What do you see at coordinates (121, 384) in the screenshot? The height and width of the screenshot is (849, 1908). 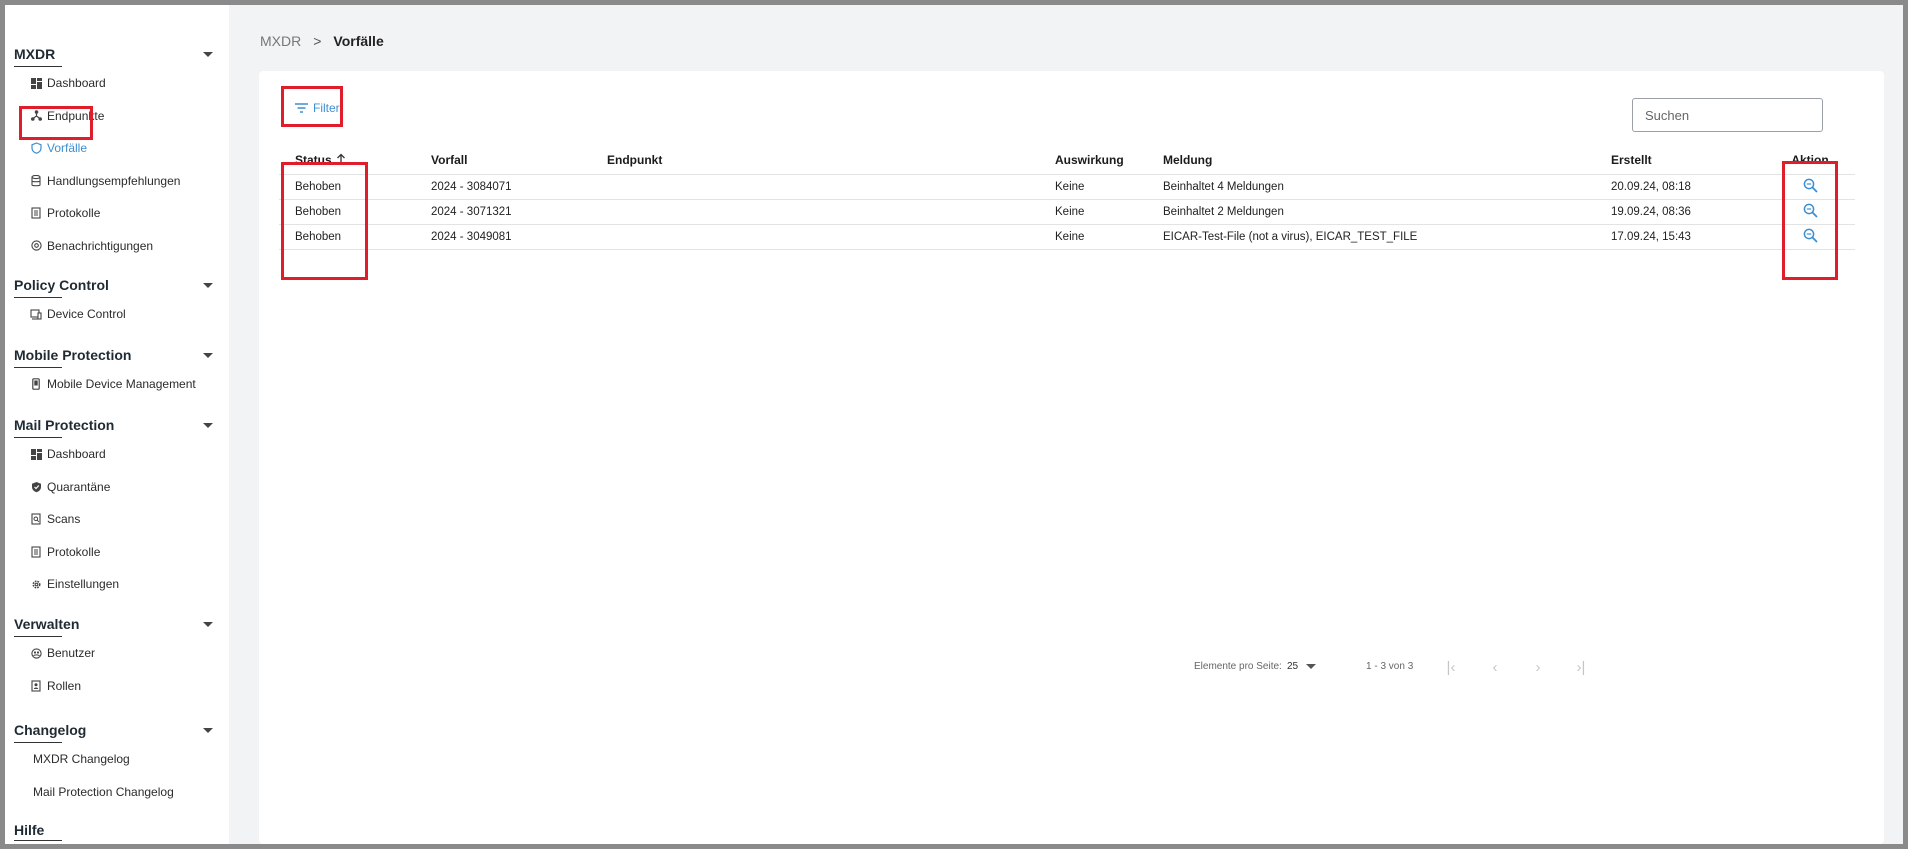 I see `sidebar-item-label: Mobile Device Management` at bounding box center [121, 384].